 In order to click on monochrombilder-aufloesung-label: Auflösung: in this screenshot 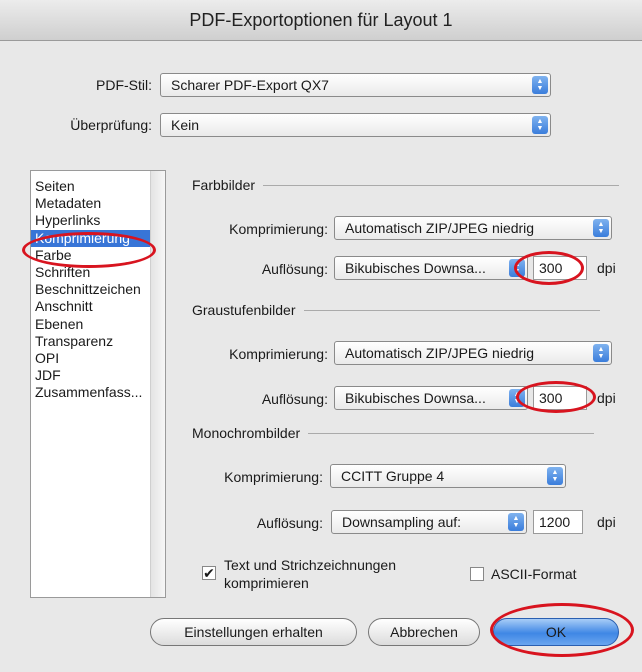, I will do `click(289, 523)`.